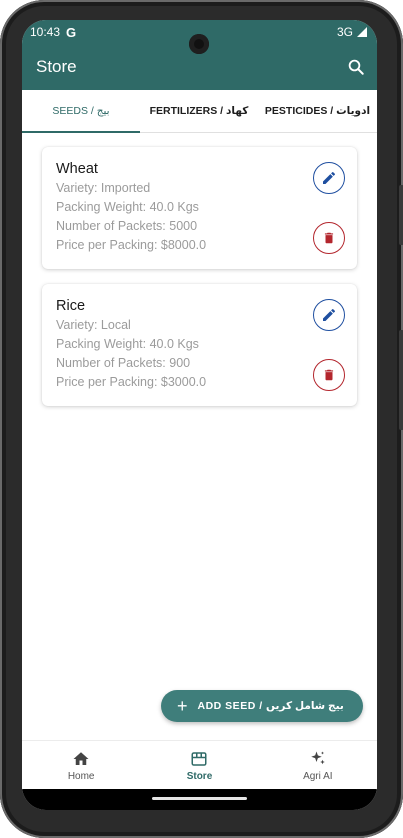 The image size is (403, 838). I want to click on bottom-nav: Home Store Agri AI, so click(199, 765).